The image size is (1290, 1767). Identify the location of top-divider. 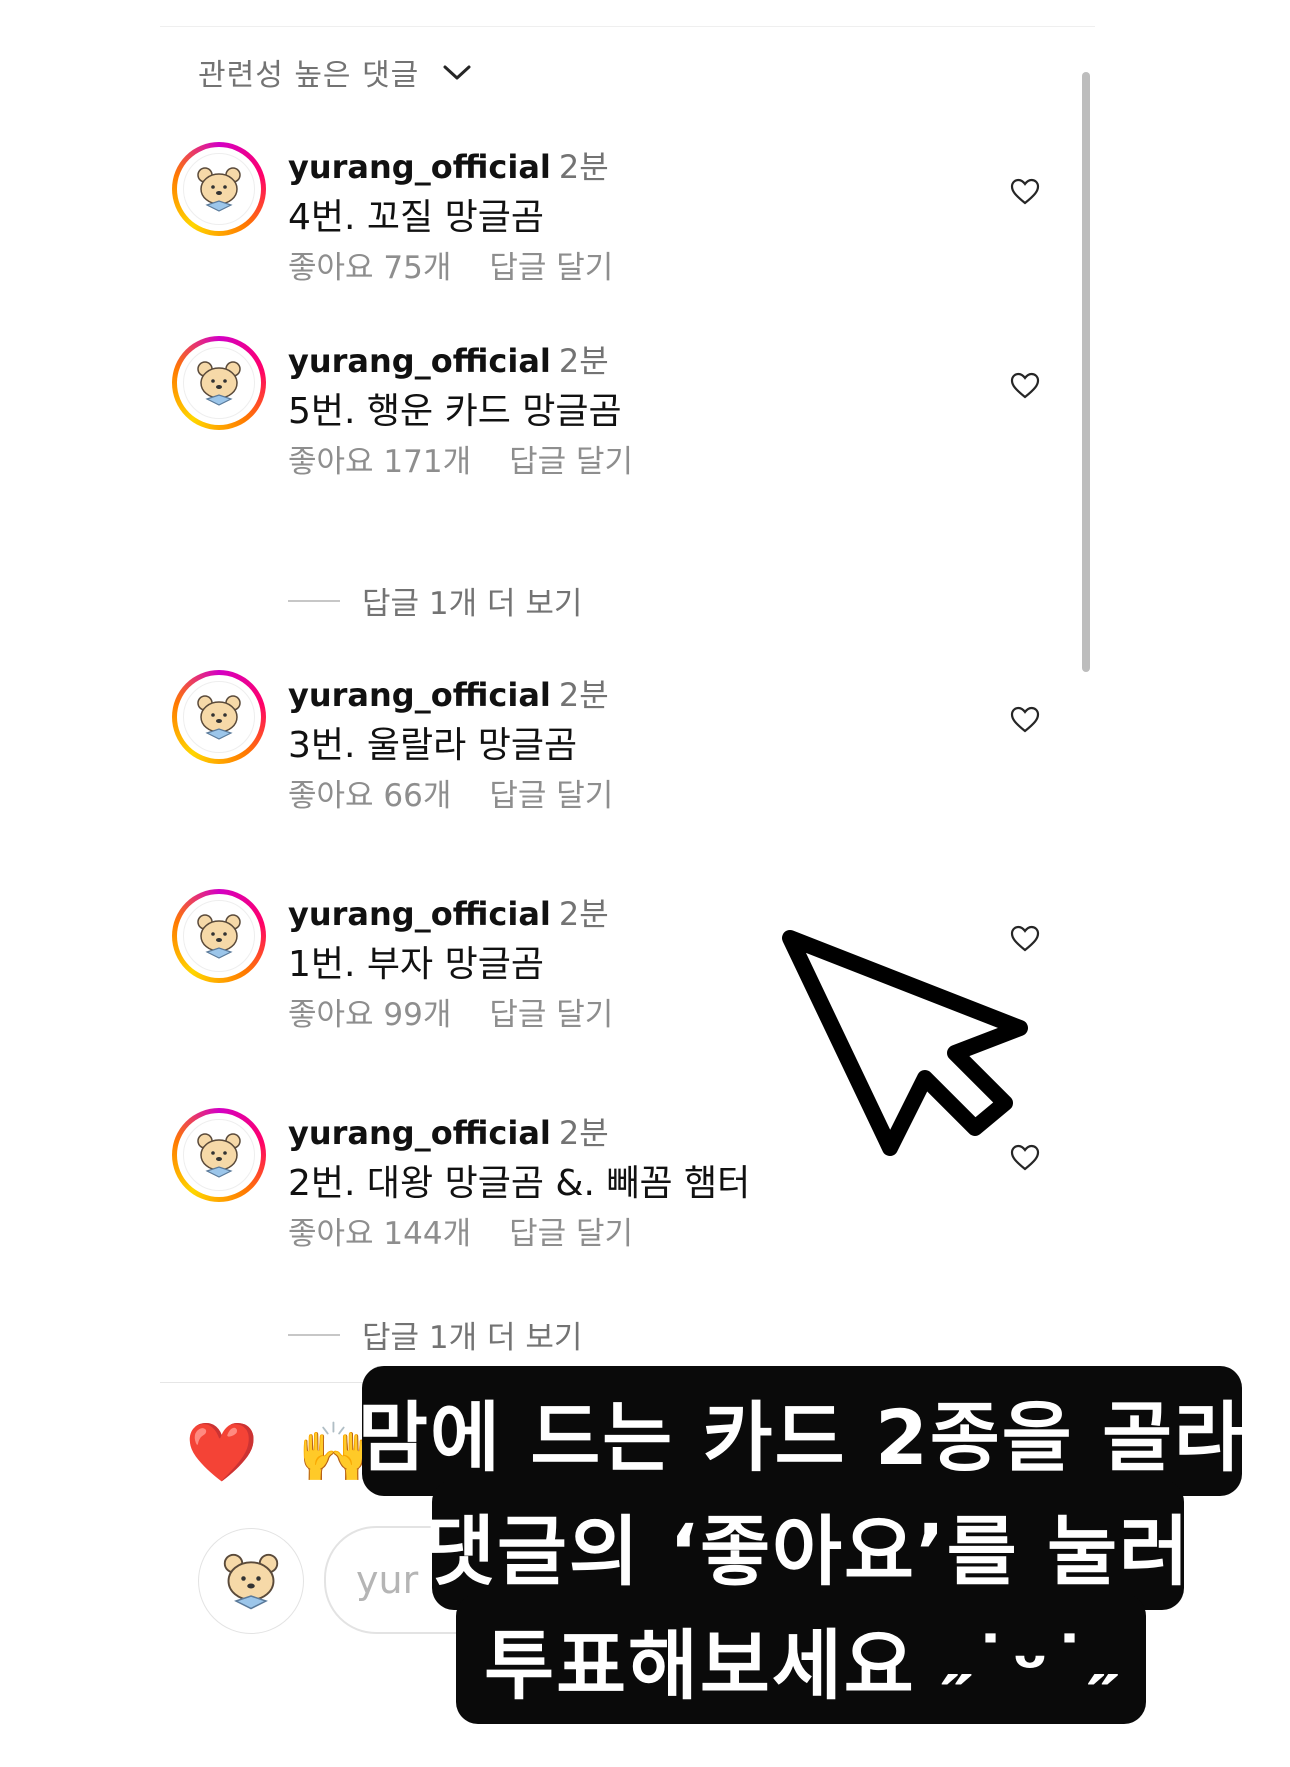
(627, 26).